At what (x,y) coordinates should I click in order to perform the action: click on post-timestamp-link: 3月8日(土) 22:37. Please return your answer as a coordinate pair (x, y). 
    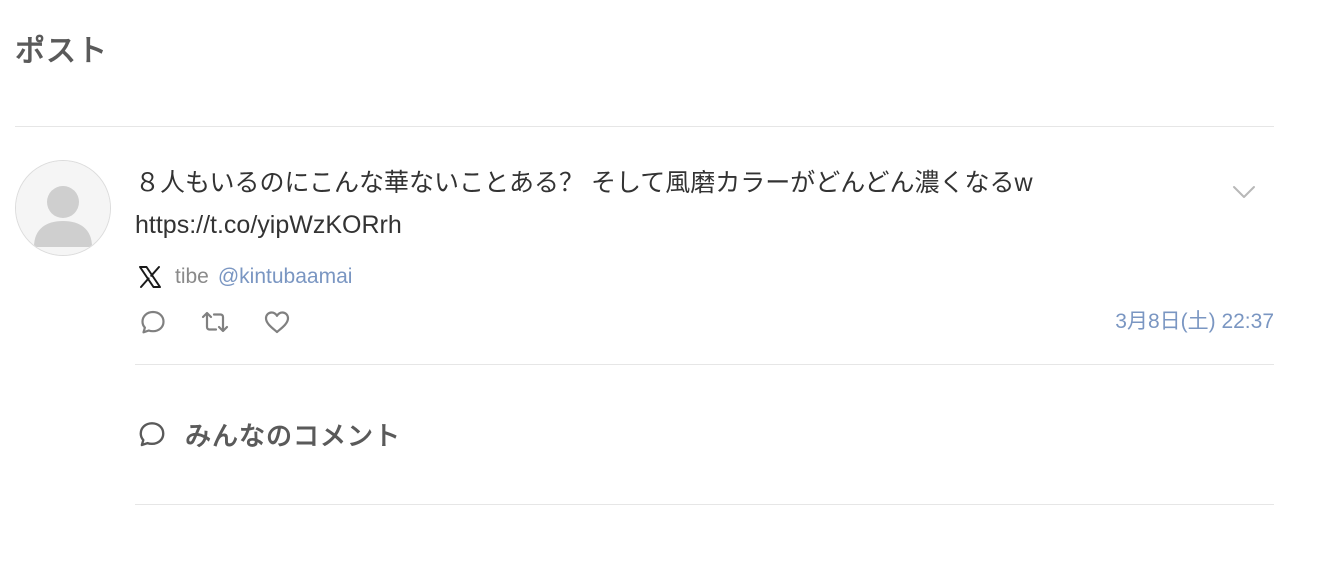
    Looking at the image, I should click on (1194, 322).